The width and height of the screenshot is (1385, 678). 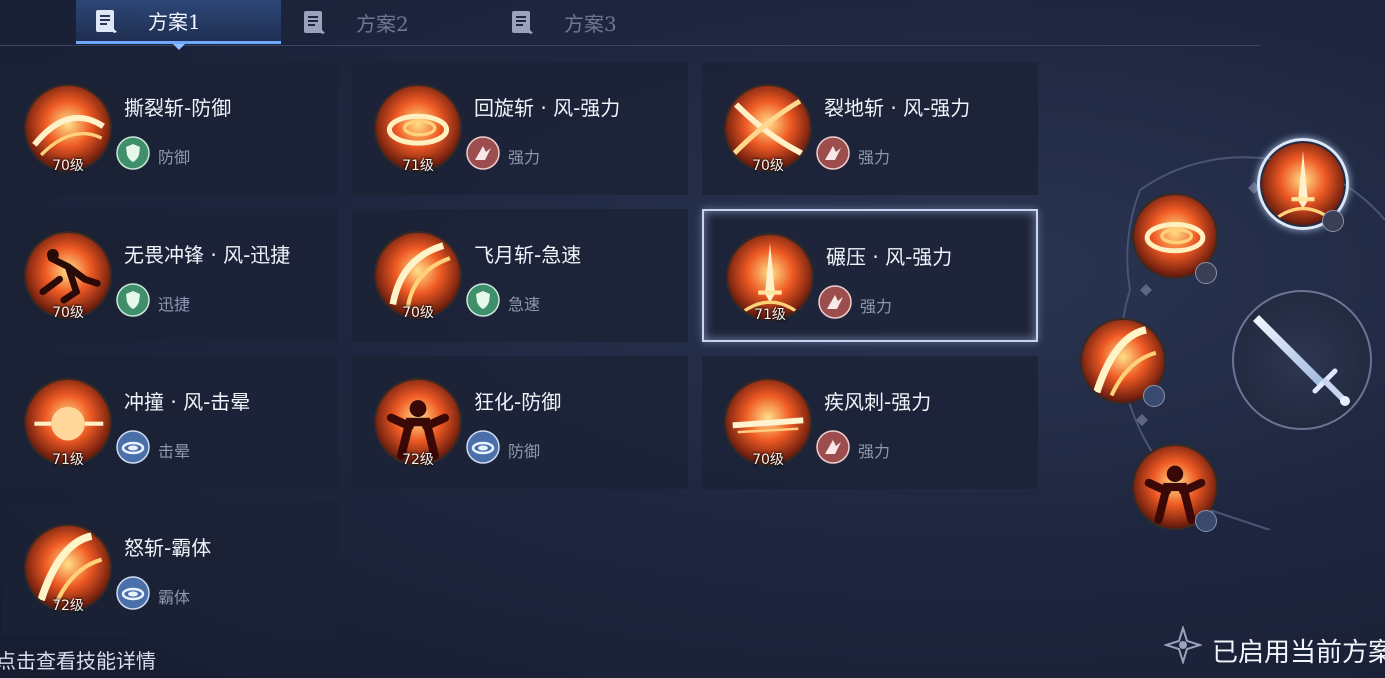 What do you see at coordinates (187, 402) in the screenshot?
I see `skill-name: 冲撞 · 风-击晕` at bounding box center [187, 402].